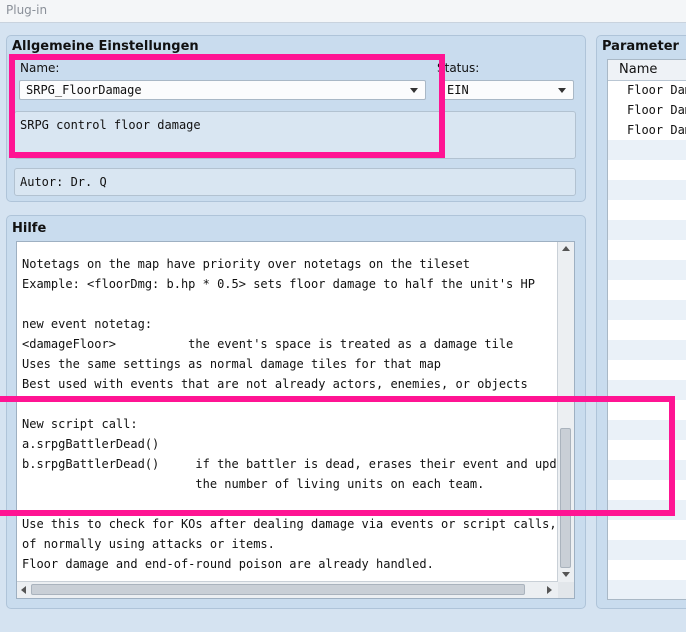 The width and height of the screenshot is (686, 632). What do you see at coordinates (566, 574) in the screenshot?
I see `scroll-down-icon` at bounding box center [566, 574].